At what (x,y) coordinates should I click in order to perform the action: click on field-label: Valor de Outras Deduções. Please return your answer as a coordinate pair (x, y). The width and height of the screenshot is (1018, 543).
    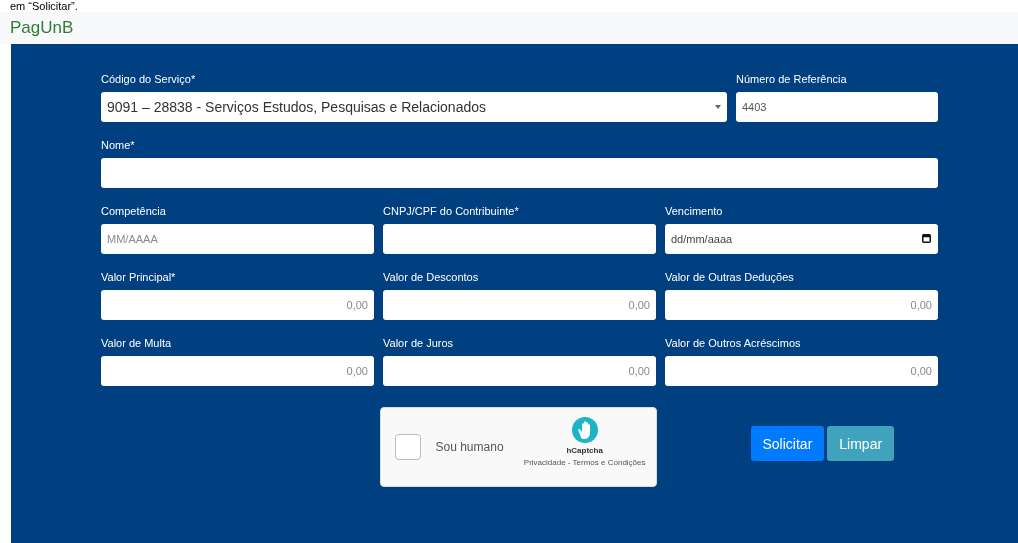
    Looking at the image, I should click on (730, 277).